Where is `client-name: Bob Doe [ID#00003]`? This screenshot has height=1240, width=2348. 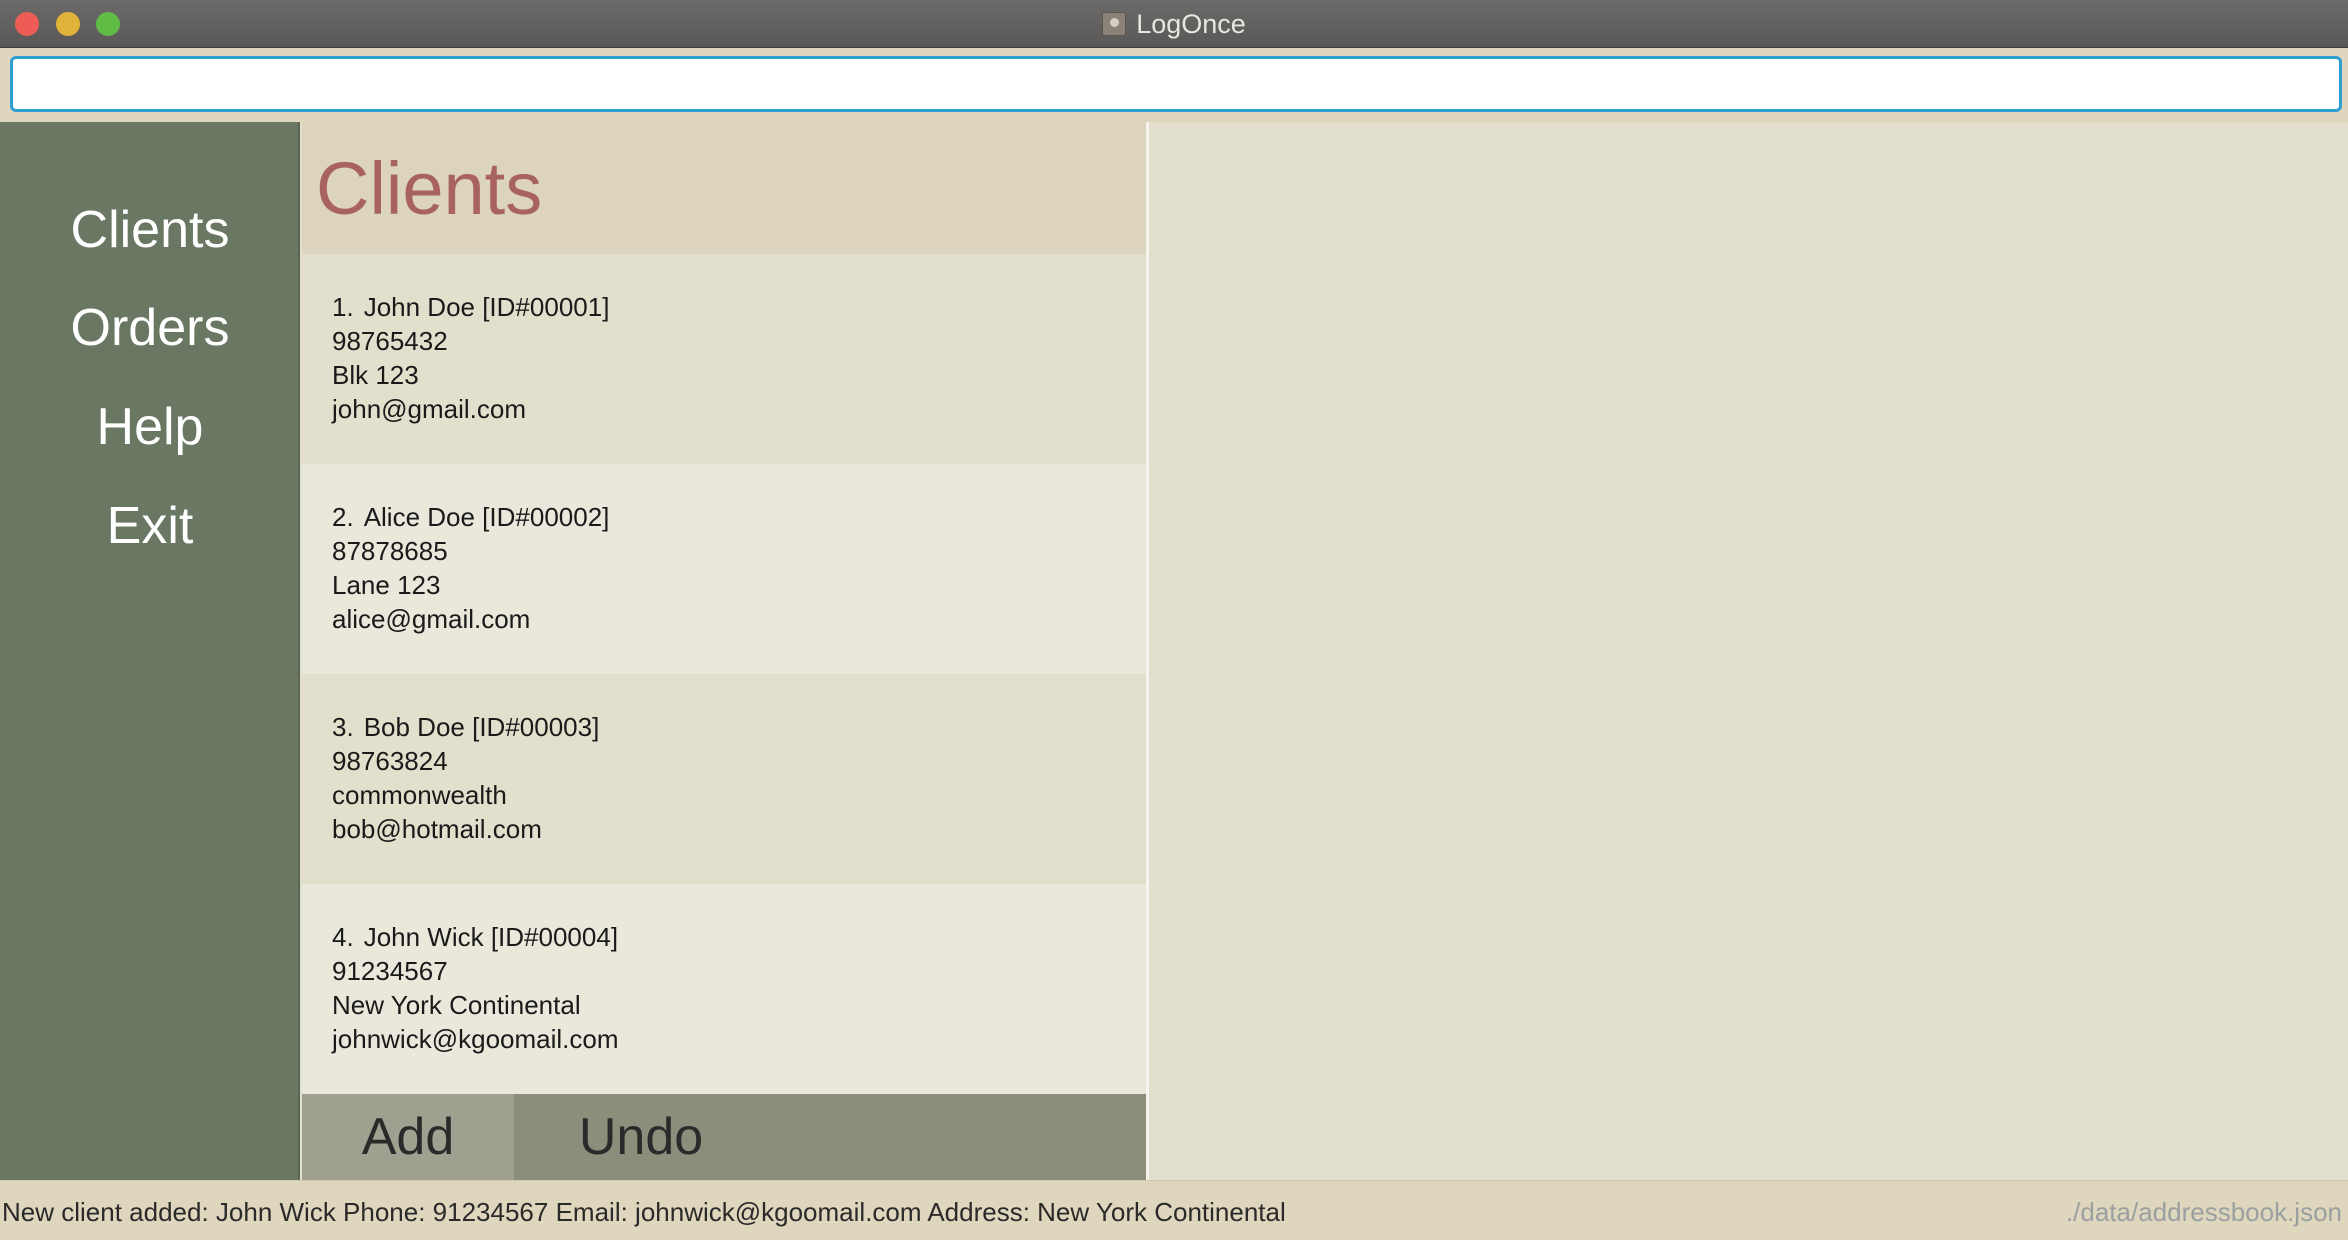 client-name: Bob Doe [ID#00003] is located at coordinates (481, 727).